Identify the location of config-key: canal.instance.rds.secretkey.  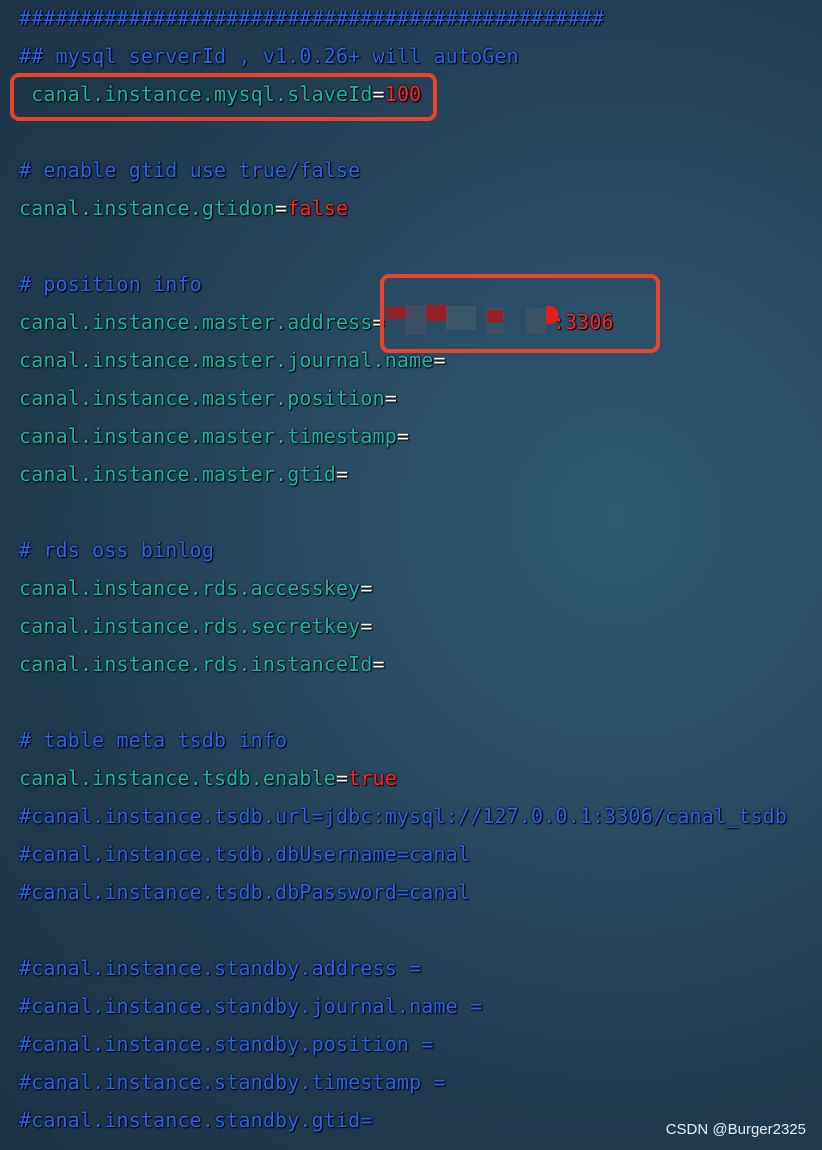
(190, 626).